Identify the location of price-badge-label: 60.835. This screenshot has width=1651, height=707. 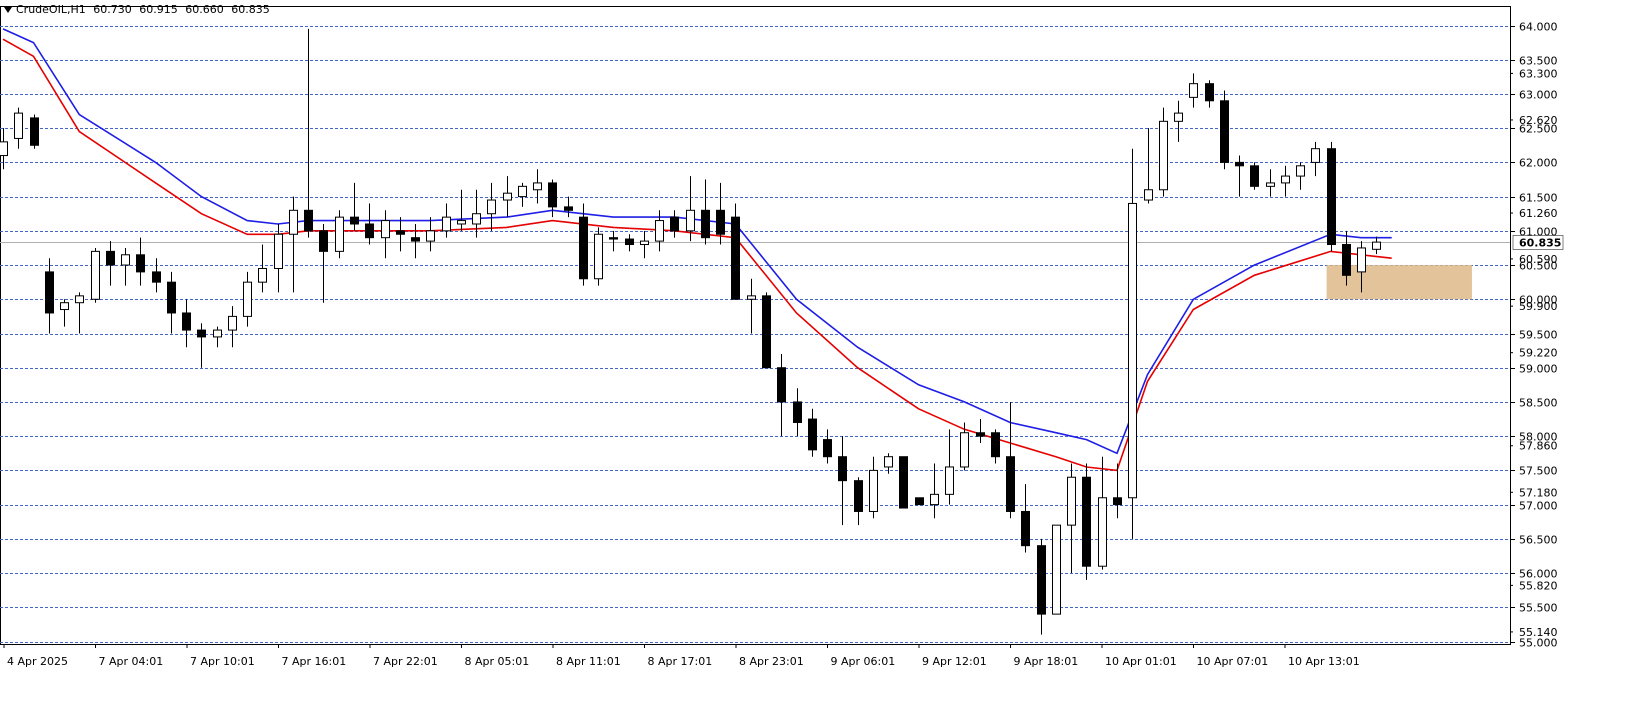
(1540, 243).